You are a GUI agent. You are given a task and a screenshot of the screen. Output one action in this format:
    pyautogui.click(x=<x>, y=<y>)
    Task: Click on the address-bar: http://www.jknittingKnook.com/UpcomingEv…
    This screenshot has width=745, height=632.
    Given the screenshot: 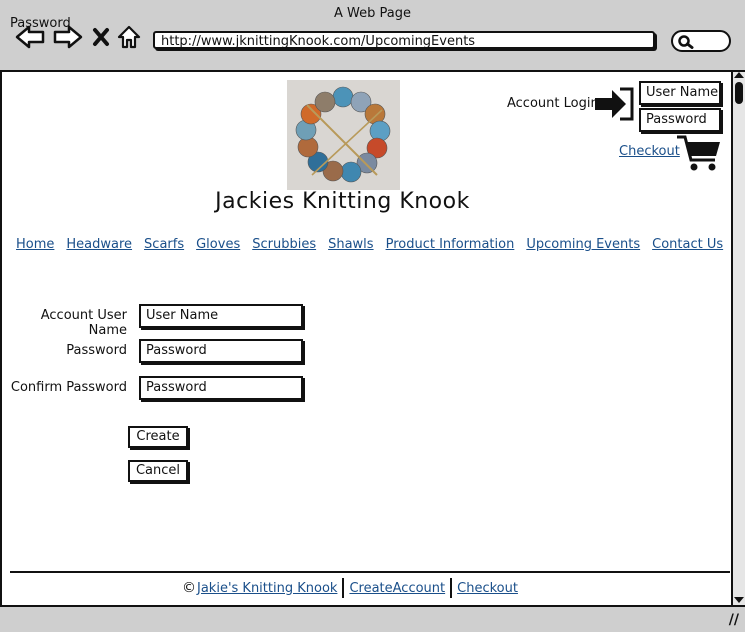 What is the action you would take?
    pyautogui.click(x=404, y=40)
    